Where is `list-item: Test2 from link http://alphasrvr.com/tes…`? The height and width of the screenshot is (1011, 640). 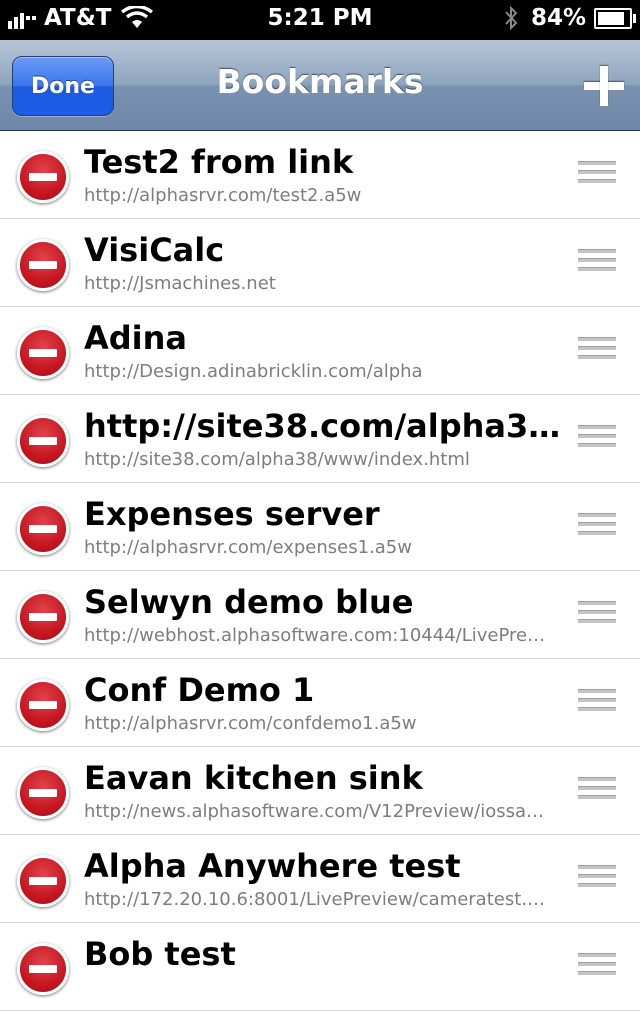
list-item: Test2 from link http://alphasrvr.com/tes… is located at coordinates (320, 175).